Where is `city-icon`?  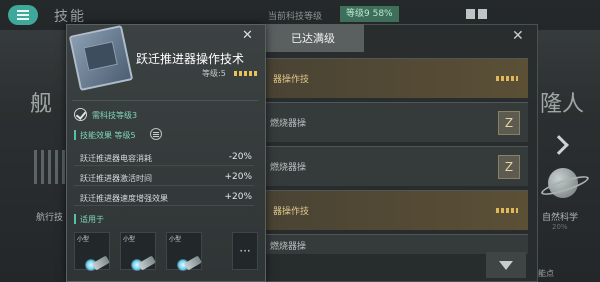 city-icon is located at coordinates (51, 167).